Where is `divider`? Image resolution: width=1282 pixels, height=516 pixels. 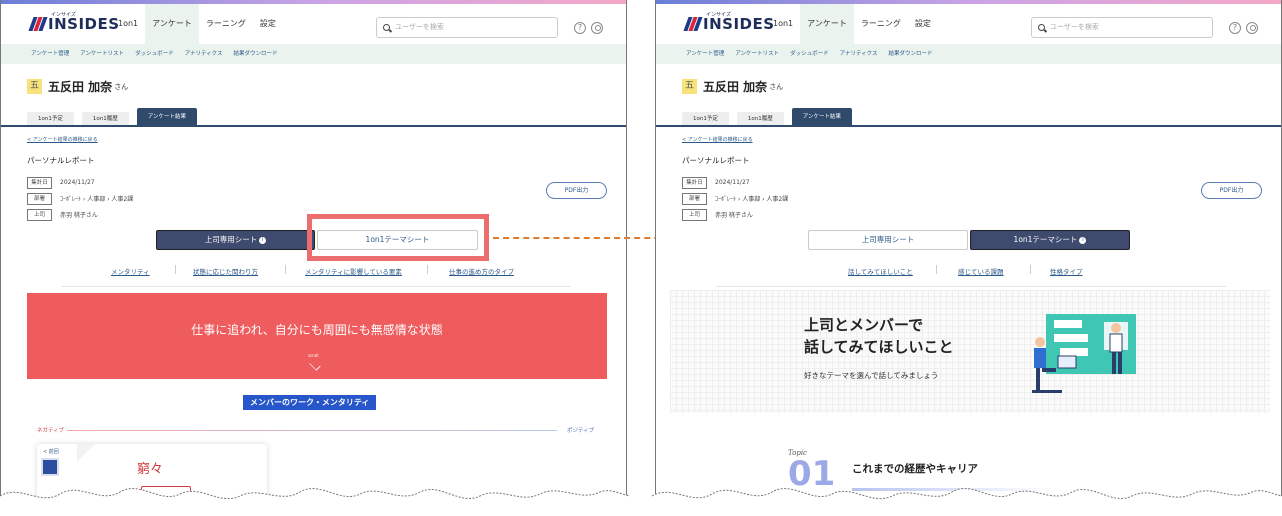 divider is located at coordinates (971, 286).